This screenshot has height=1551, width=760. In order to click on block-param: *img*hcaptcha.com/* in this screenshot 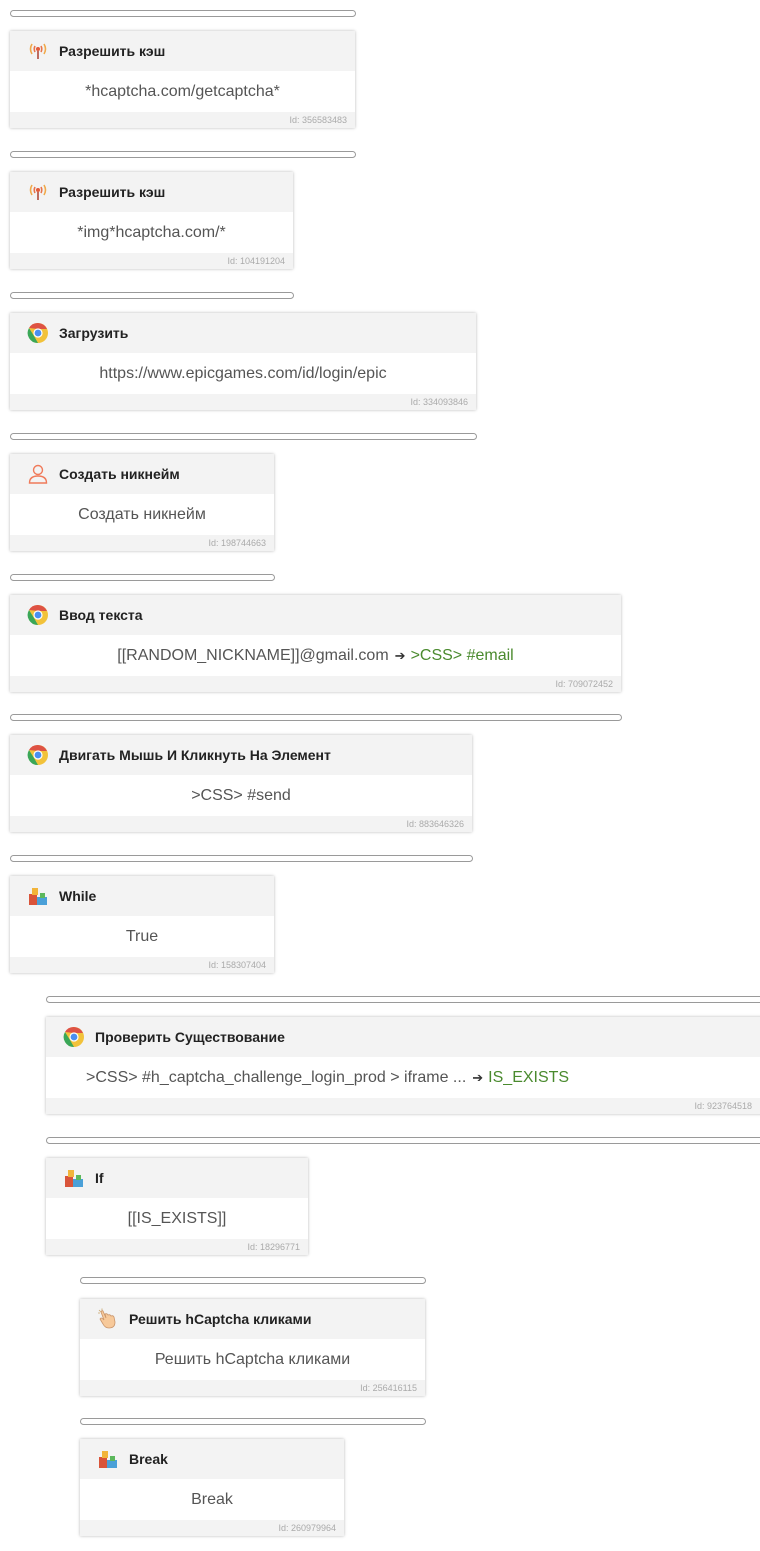, I will do `click(151, 232)`.